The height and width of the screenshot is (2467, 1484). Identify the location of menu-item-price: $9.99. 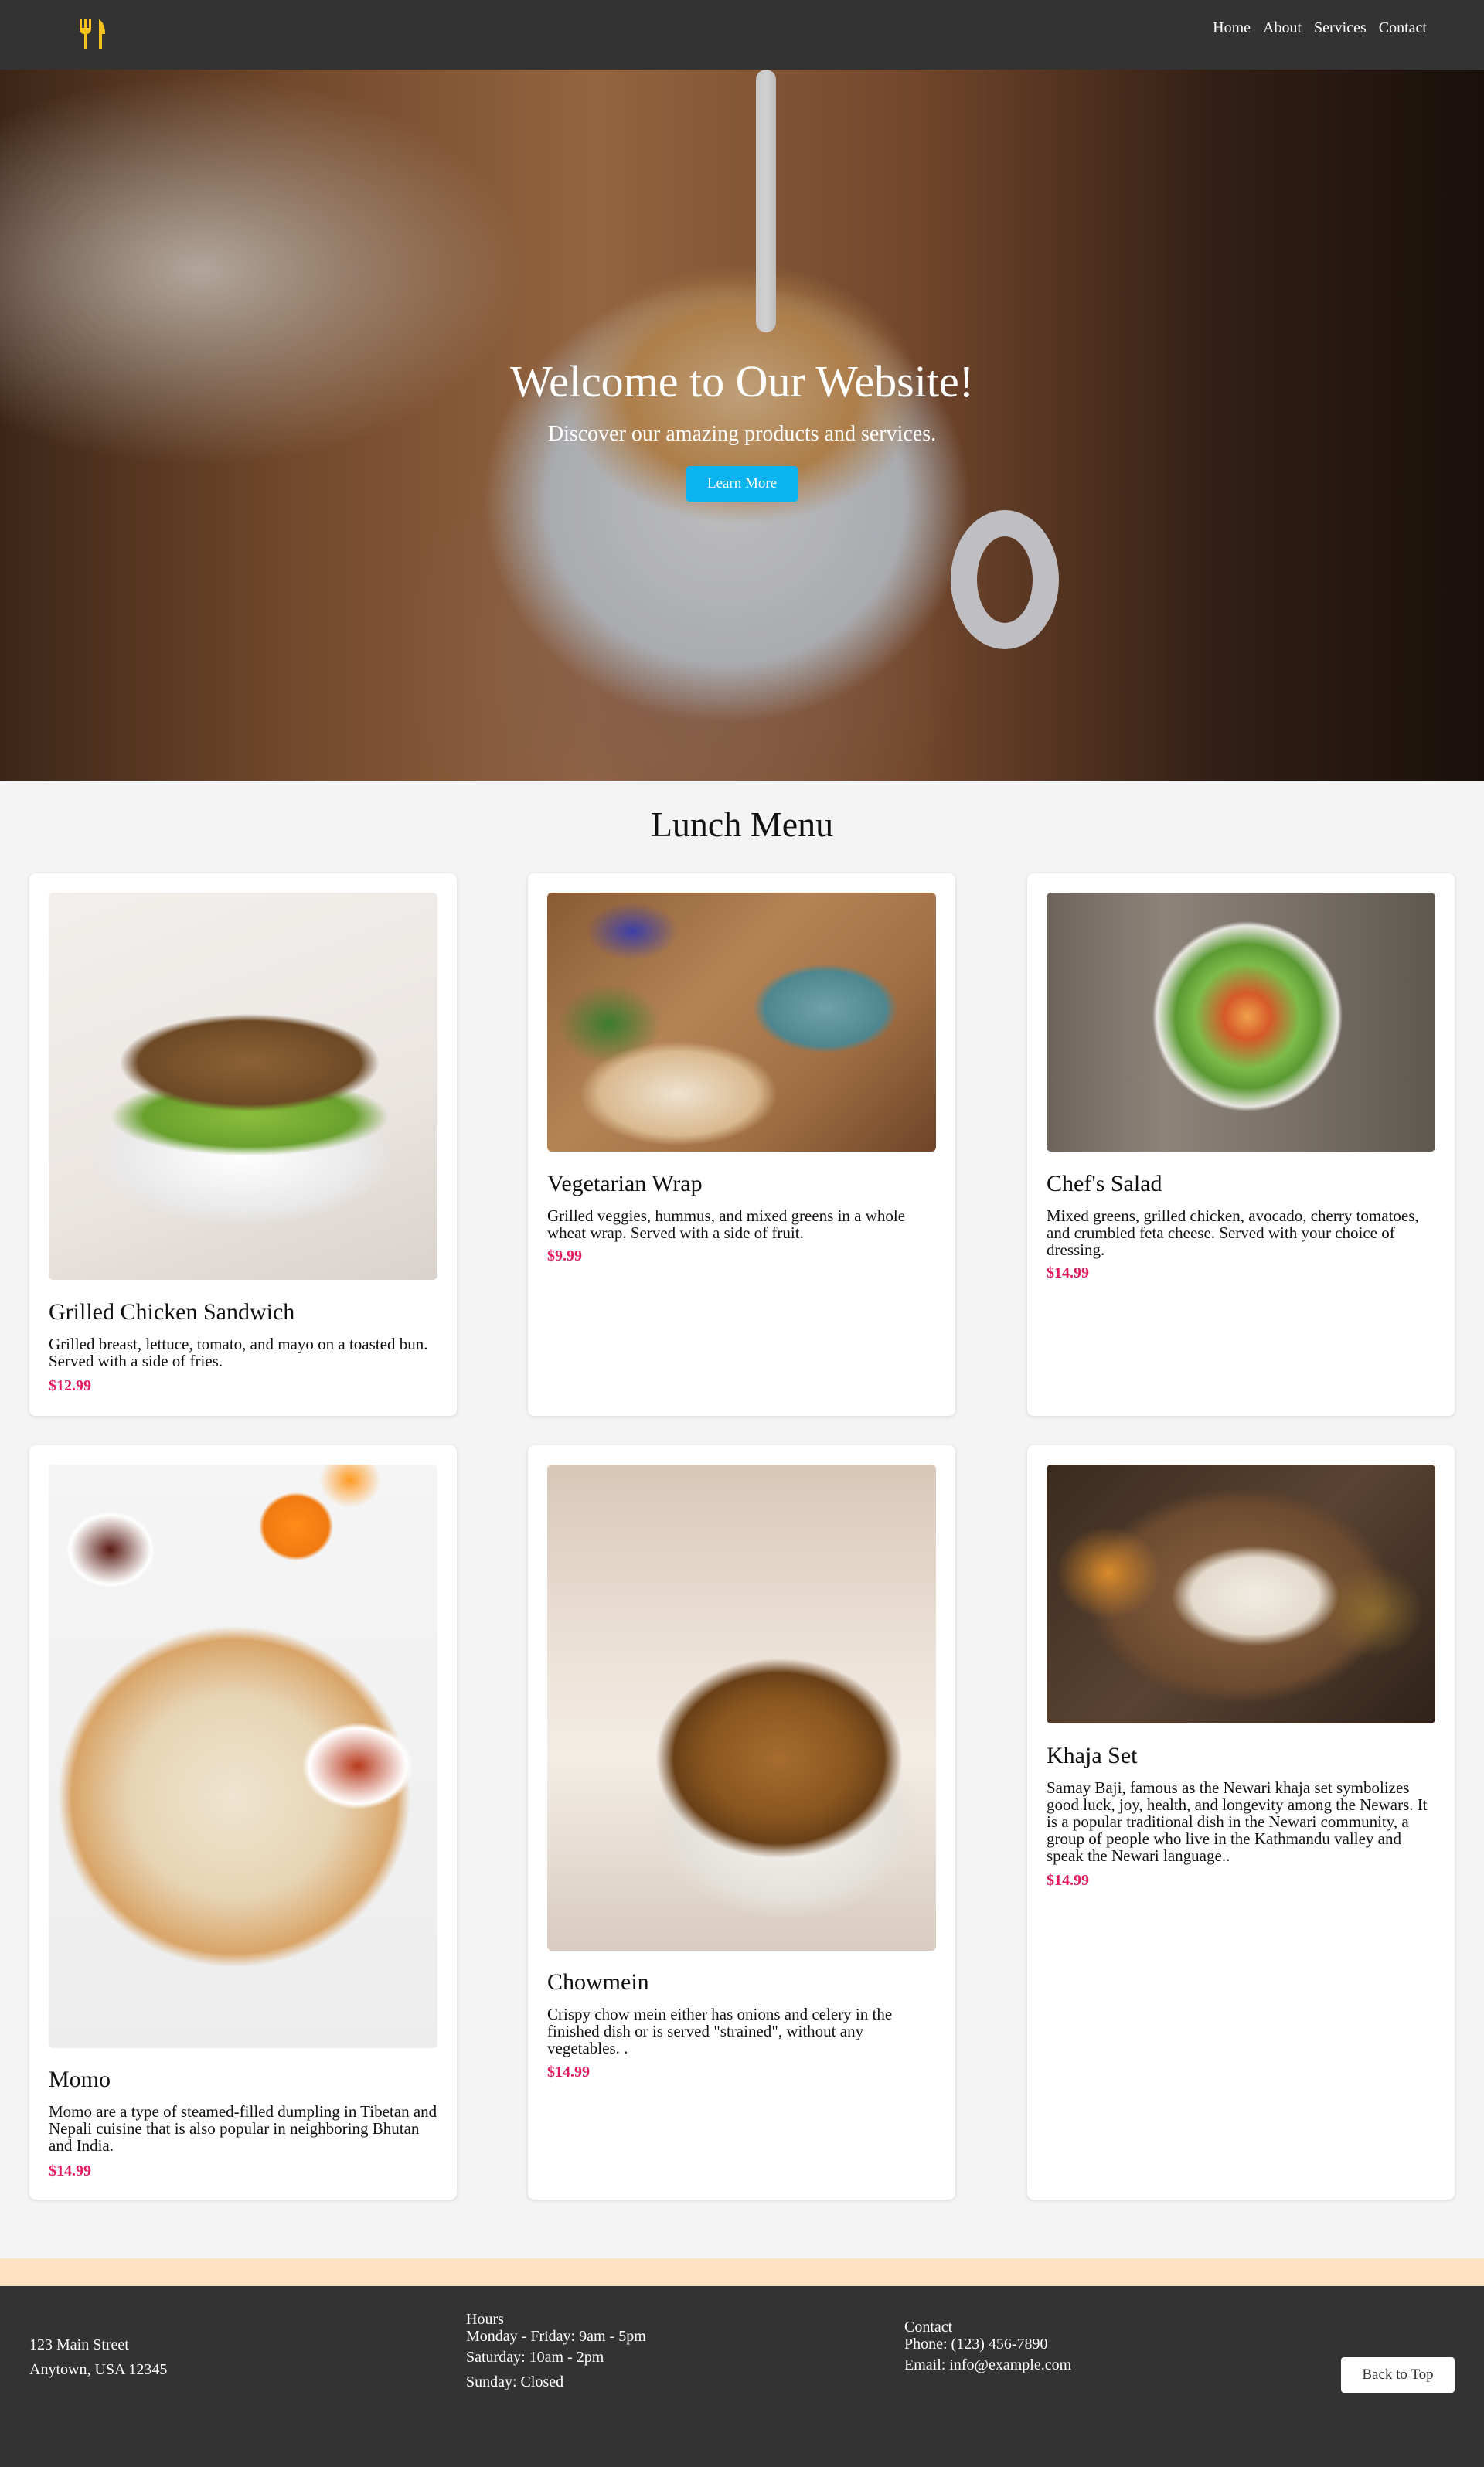
(564, 1255).